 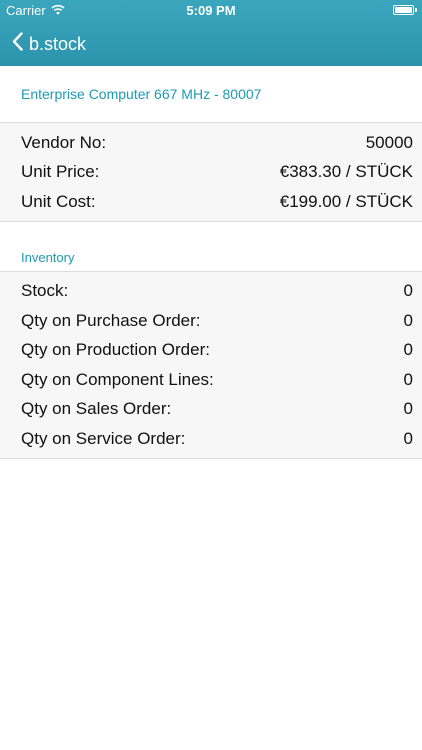 I want to click on product-title: Enterprise Computer 667 MHz - 80007, so click(x=211, y=94).